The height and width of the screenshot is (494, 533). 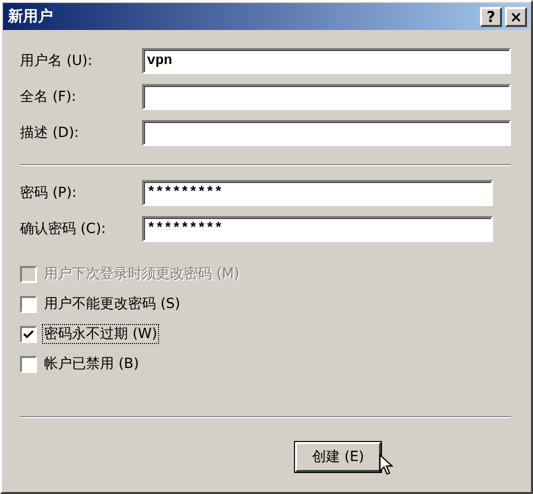 I want to click on field-label: 用户名 (U):, so click(x=57, y=61).